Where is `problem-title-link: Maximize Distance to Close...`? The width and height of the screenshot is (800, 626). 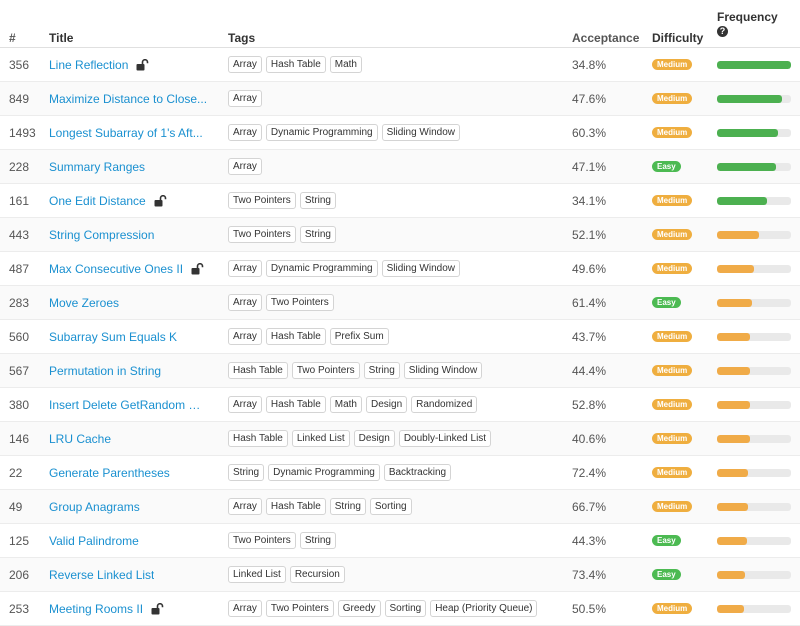 problem-title-link: Maximize Distance to Close... is located at coordinates (128, 99).